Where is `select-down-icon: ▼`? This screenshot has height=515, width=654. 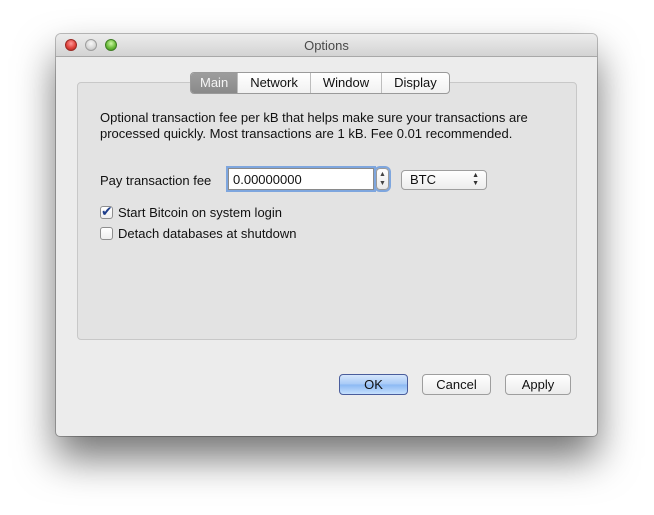 select-down-icon: ▼ is located at coordinates (475, 183).